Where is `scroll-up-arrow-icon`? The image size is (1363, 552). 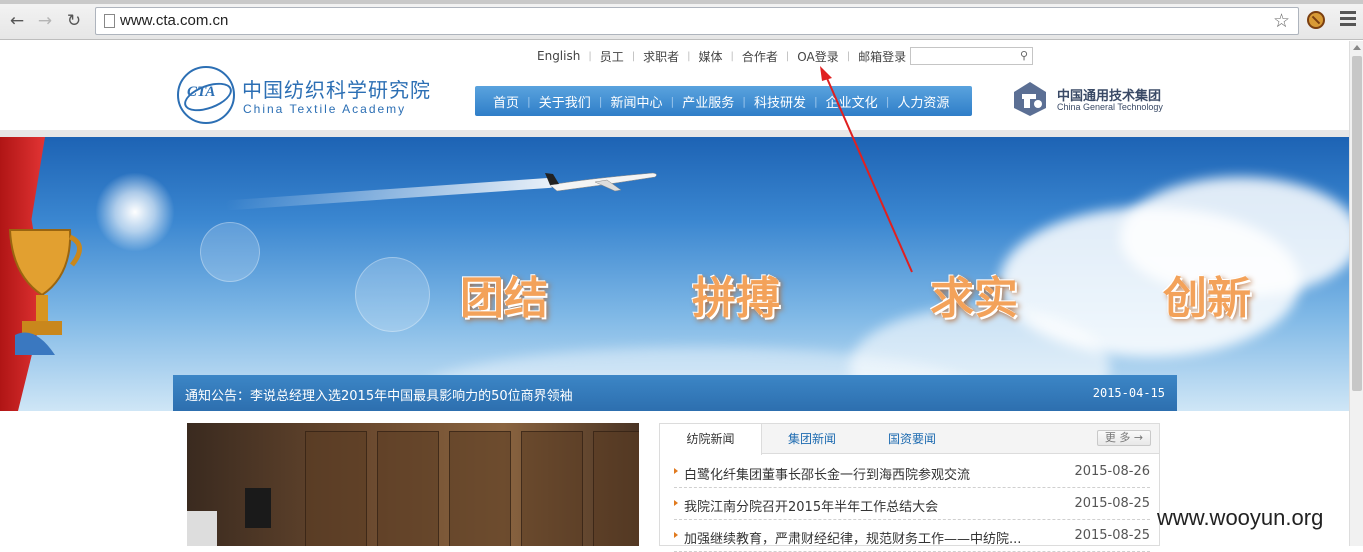
scroll-up-arrow-icon is located at coordinates (1357, 47).